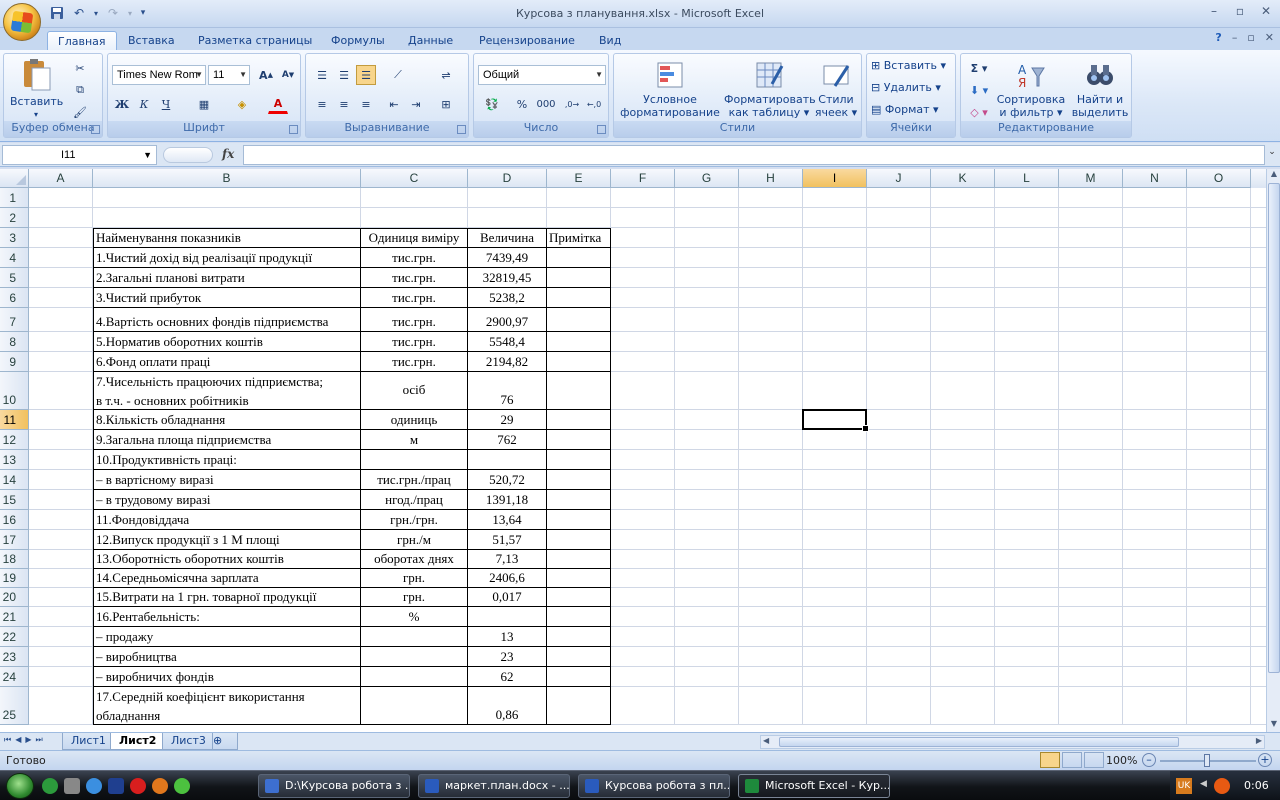  What do you see at coordinates (366, 104) in the screenshot?
I see `align-right-icon: ≡` at bounding box center [366, 104].